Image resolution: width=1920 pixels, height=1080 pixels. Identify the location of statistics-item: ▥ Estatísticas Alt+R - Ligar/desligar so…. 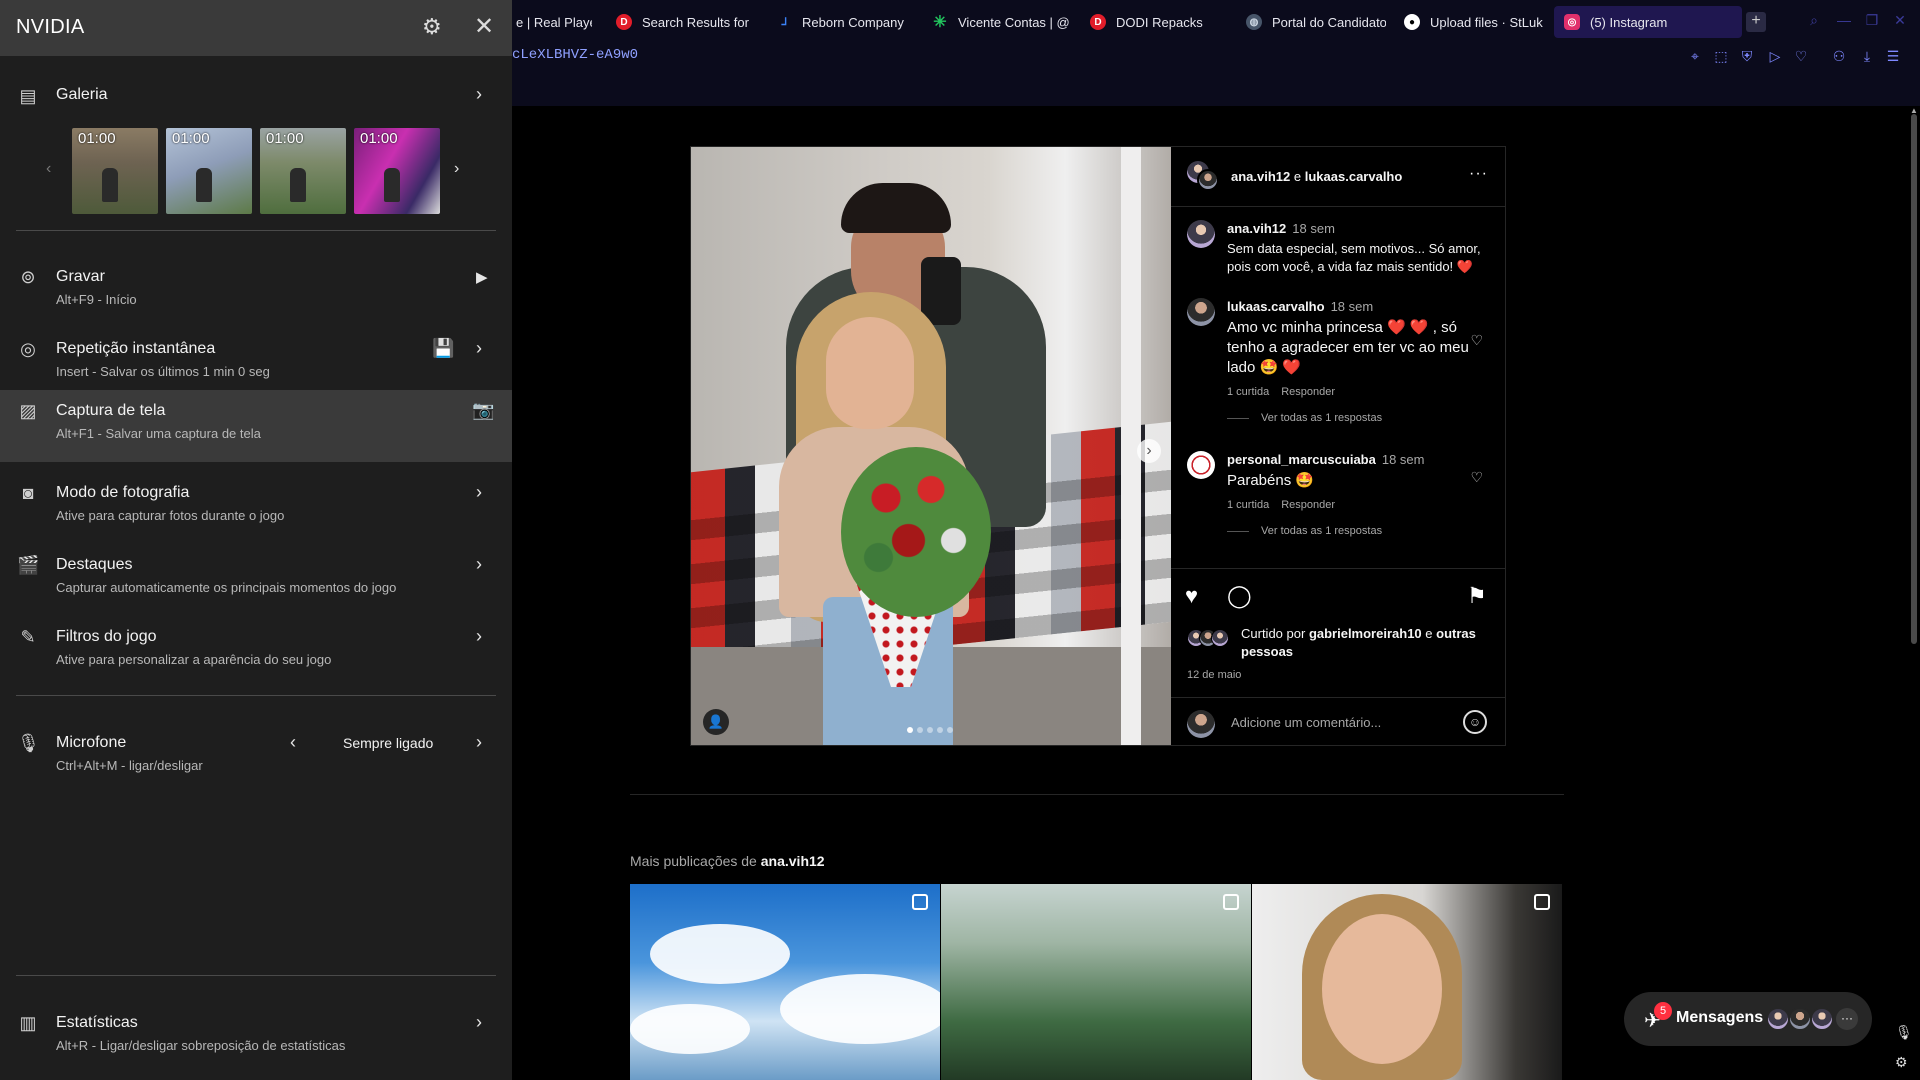
(256, 1038).